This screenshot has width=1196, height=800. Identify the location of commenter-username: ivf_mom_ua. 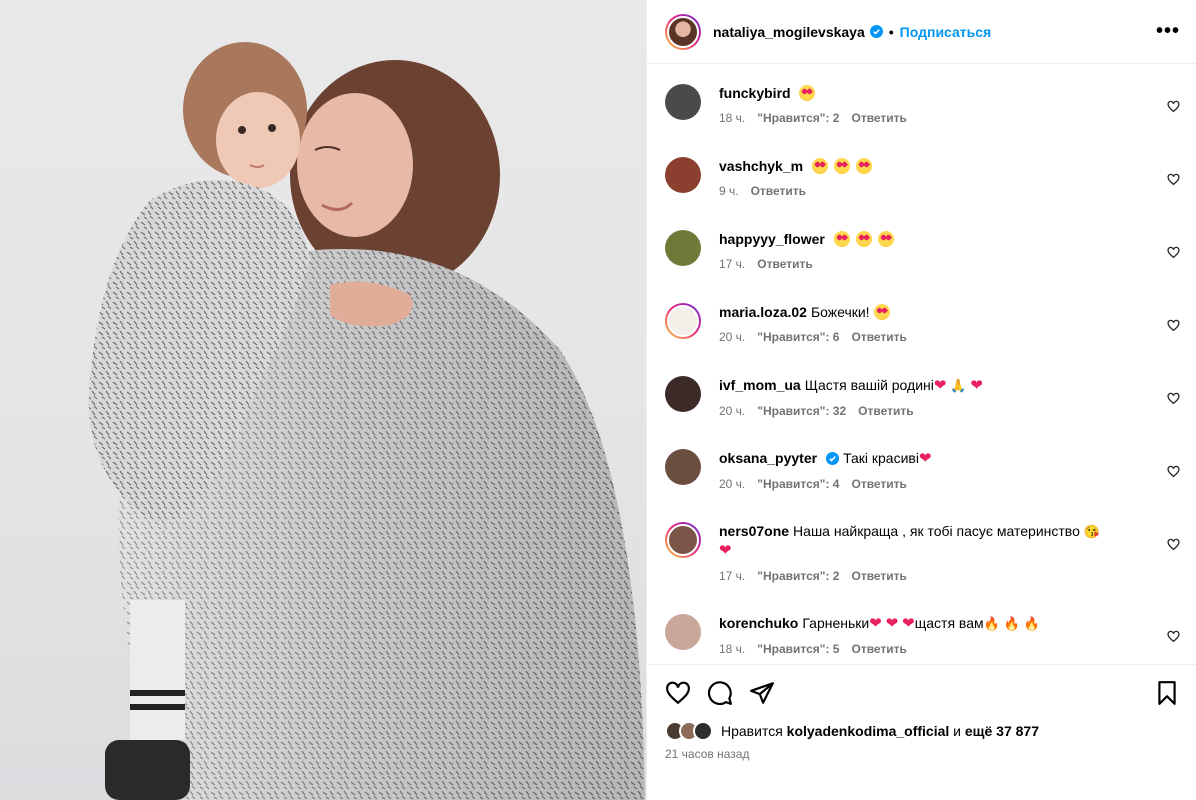
(760, 385).